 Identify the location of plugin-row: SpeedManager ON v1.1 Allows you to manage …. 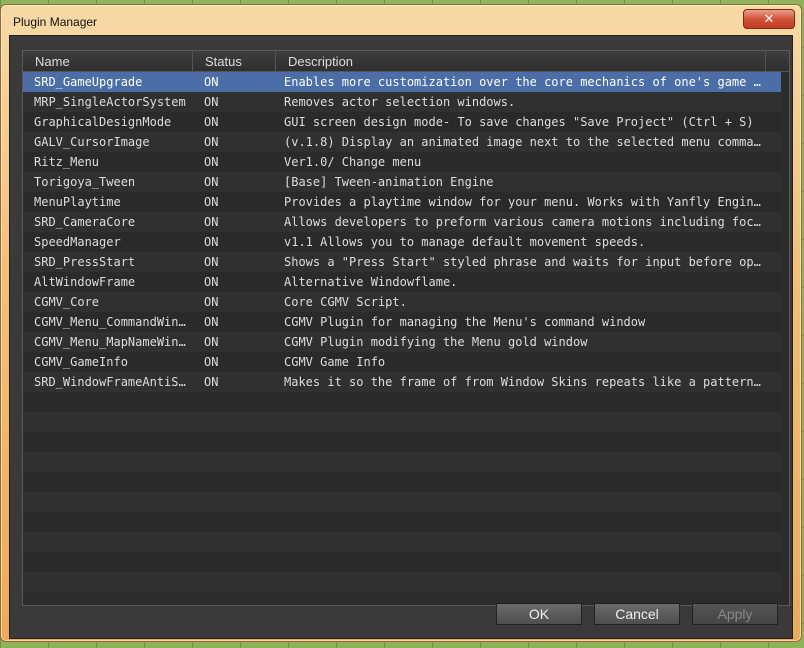
(402, 242).